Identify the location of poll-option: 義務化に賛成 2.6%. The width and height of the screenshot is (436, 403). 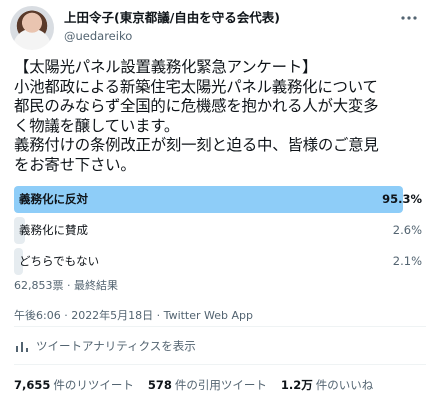
(218, 230).